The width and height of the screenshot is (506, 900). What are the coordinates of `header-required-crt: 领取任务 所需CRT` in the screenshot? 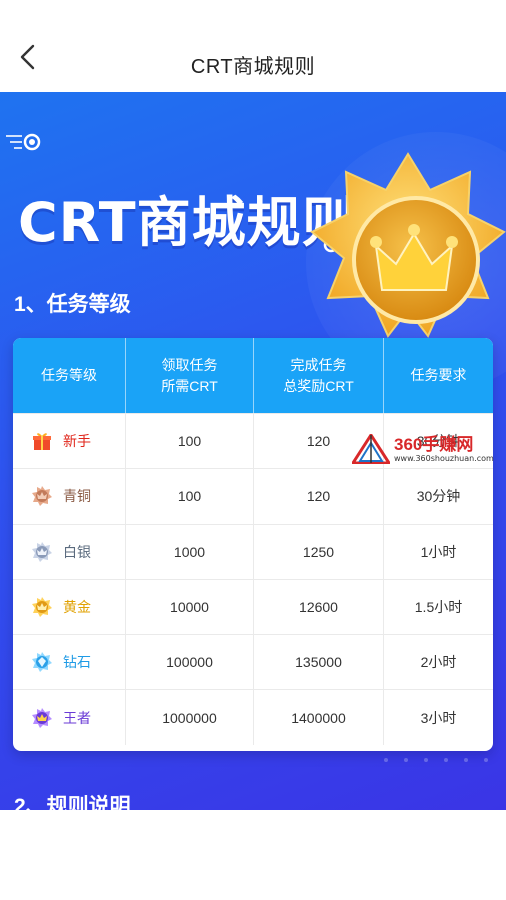 It's located at (190, 375).